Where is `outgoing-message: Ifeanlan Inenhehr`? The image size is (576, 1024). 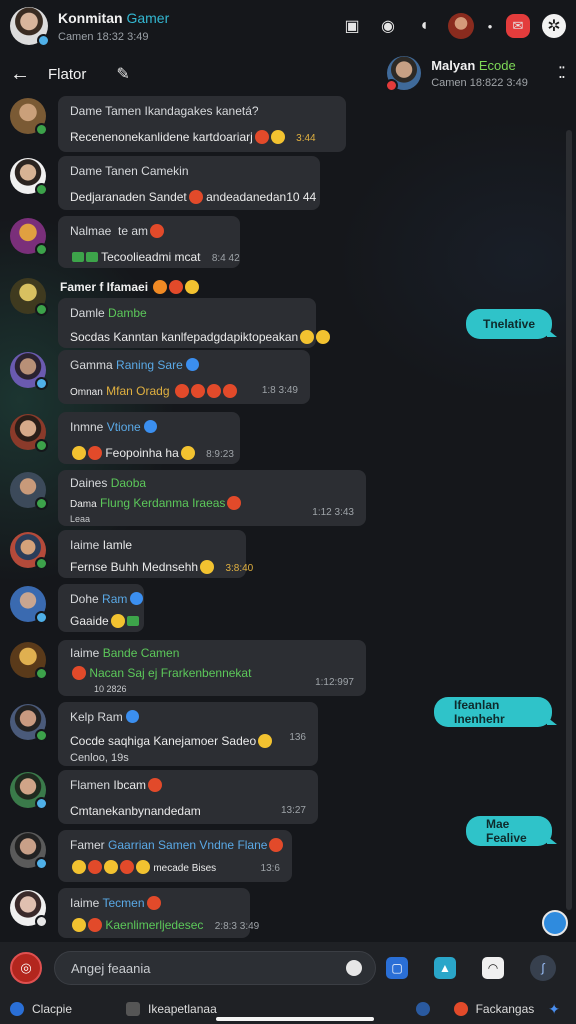 outgoing-message: Ifeanlan Inenhehr is located at coordinates (495, 712).